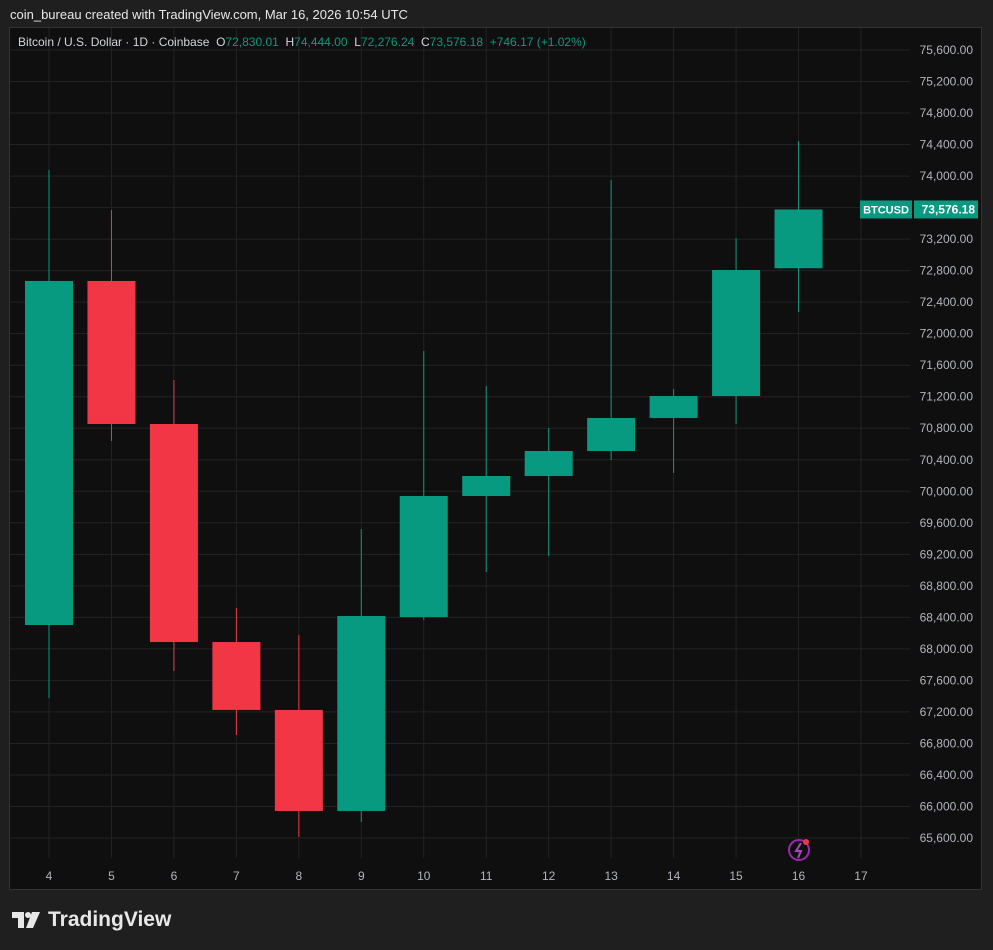 The image size is (993, 950). Describe the element at coordinates (947, 743) in the screenshot. I see `y-tick-label: 66,800.00` at that location.